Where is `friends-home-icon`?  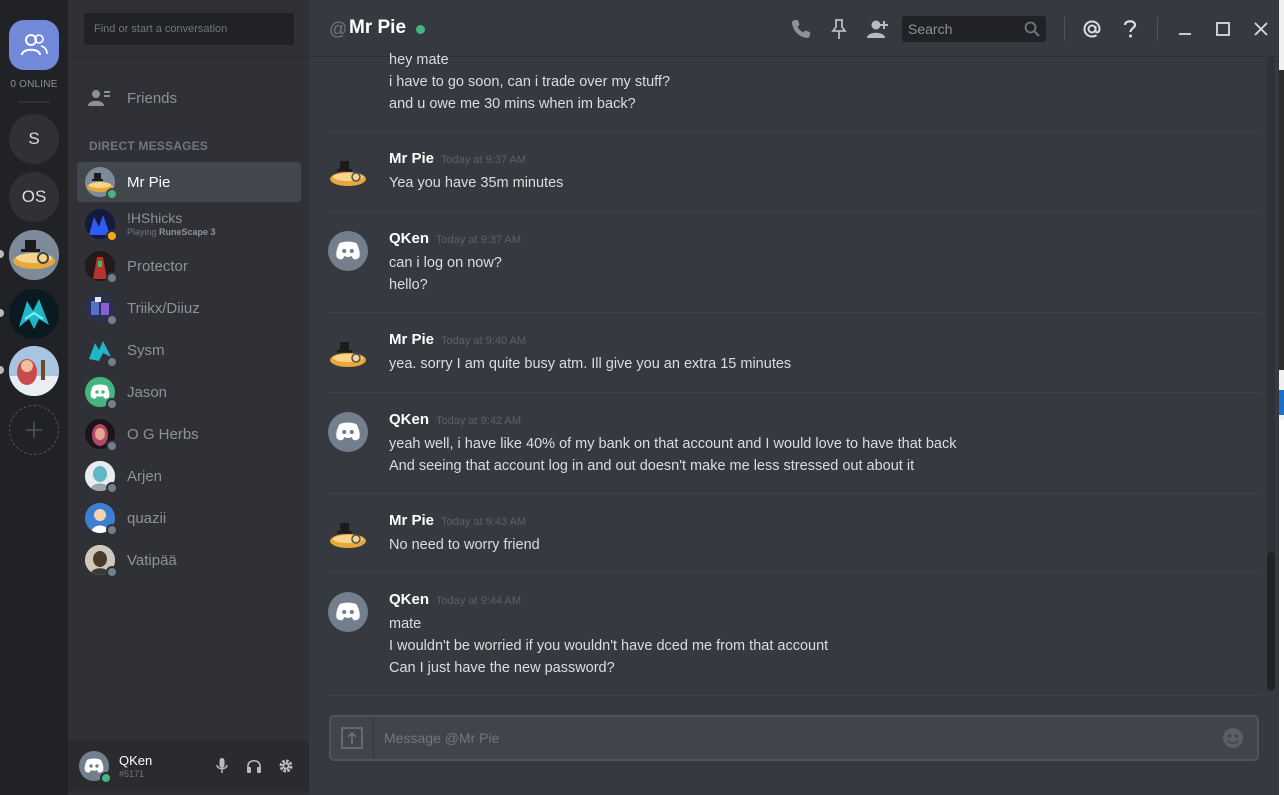 friends-home-icon is located at coordinates (34, 45).